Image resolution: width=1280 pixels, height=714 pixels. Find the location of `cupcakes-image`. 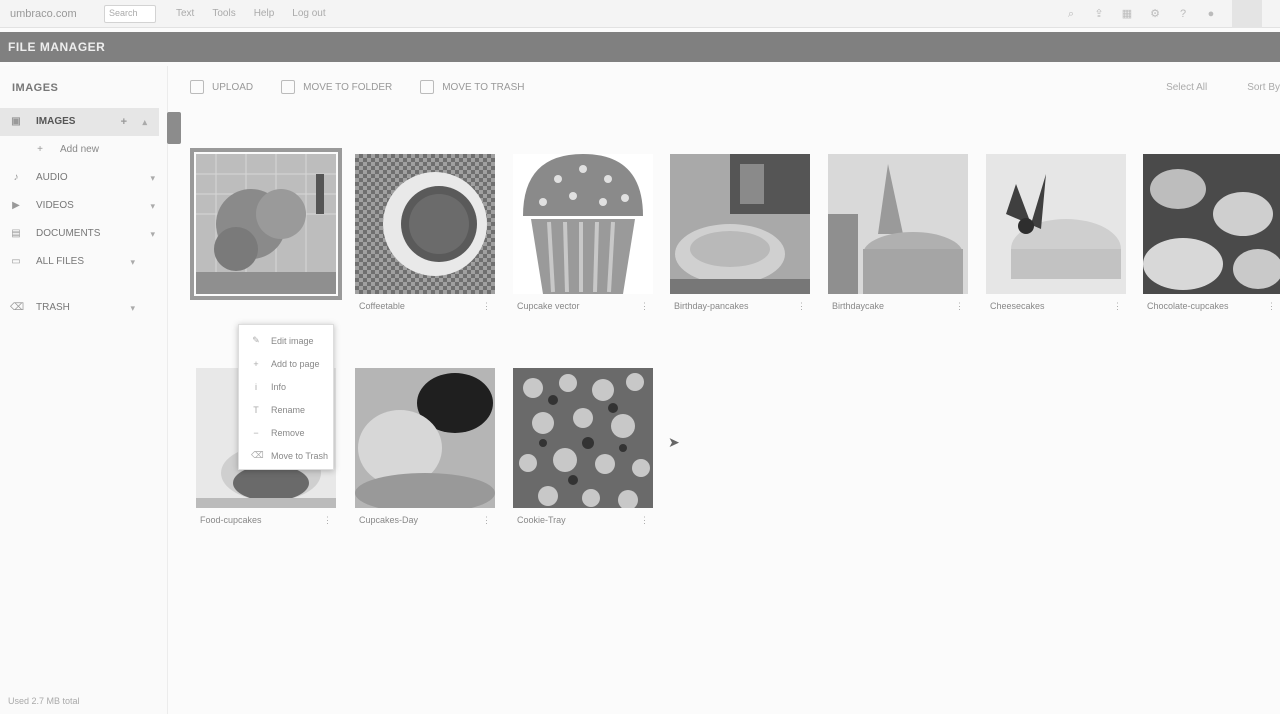

cupcakes-image is located at coordinates (1211, 224).